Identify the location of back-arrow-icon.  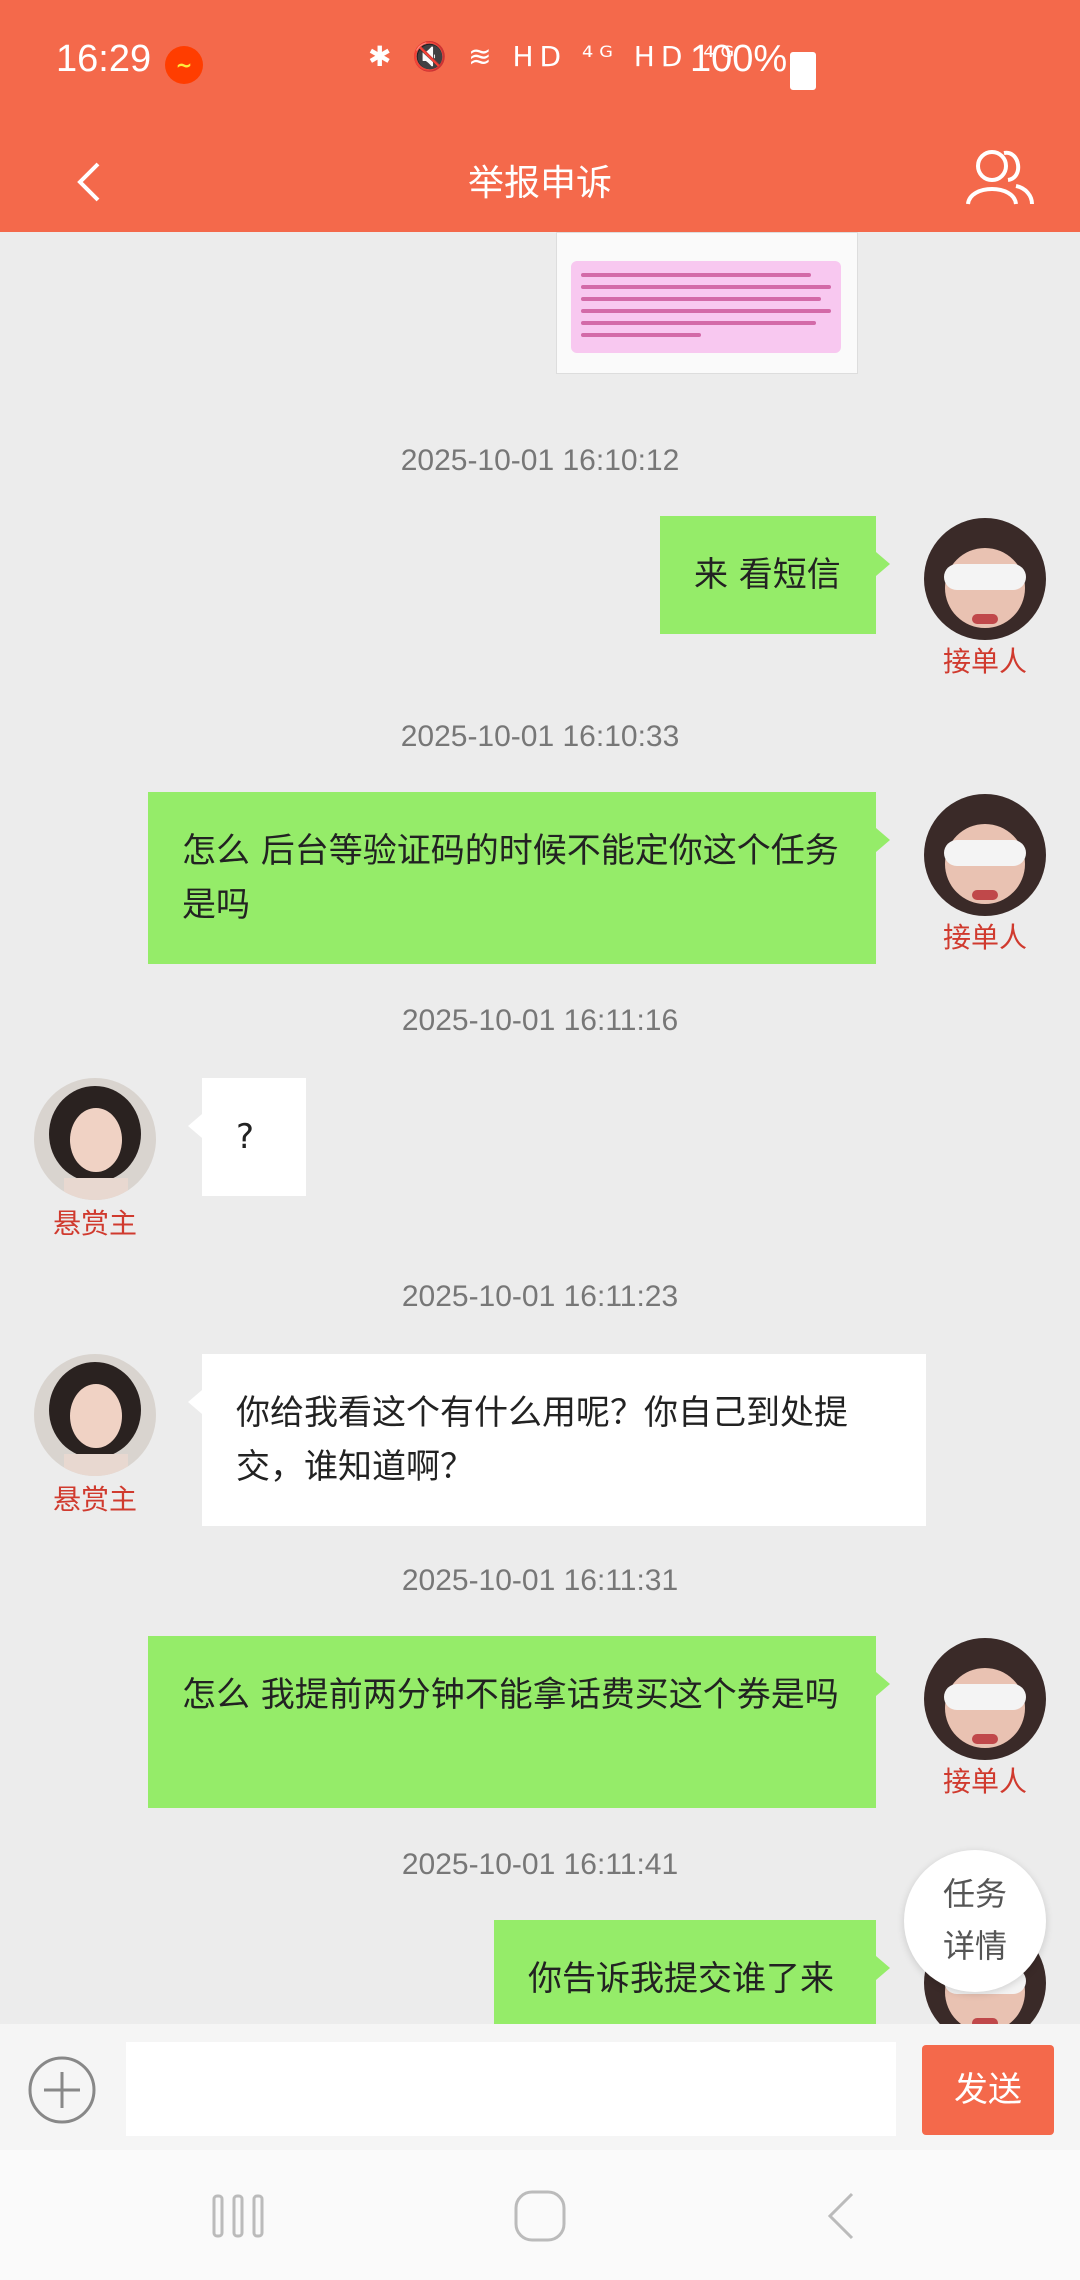
(840, 2216).